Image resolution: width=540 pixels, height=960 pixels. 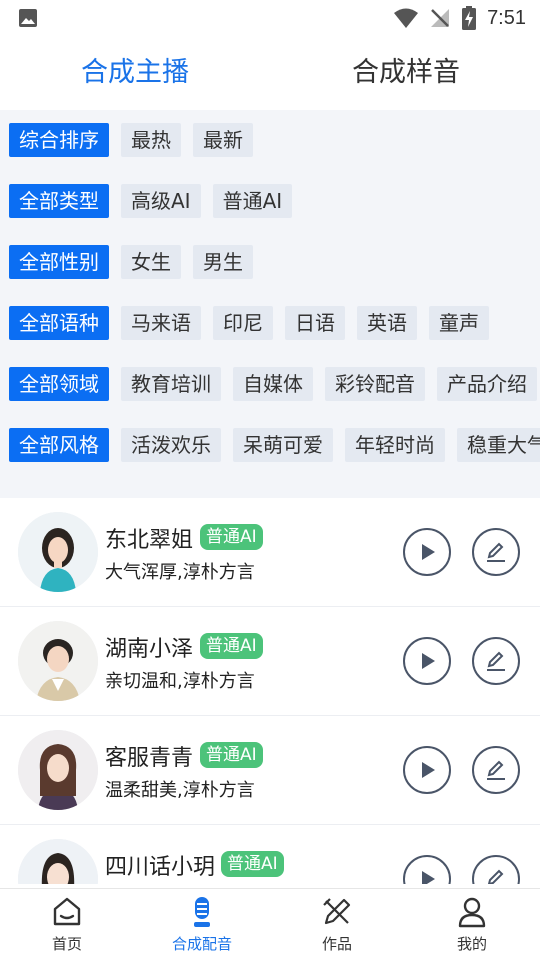 I want to click on clock-time: 7:51, so click(x=506, y=17).